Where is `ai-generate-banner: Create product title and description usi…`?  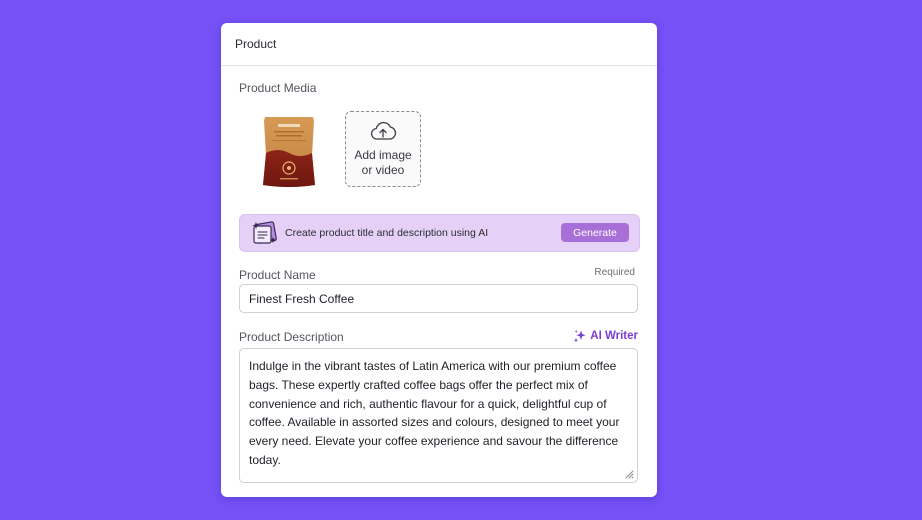
ai-generate-banner: Create product title and description usi… is located at coordinates (439, 233).